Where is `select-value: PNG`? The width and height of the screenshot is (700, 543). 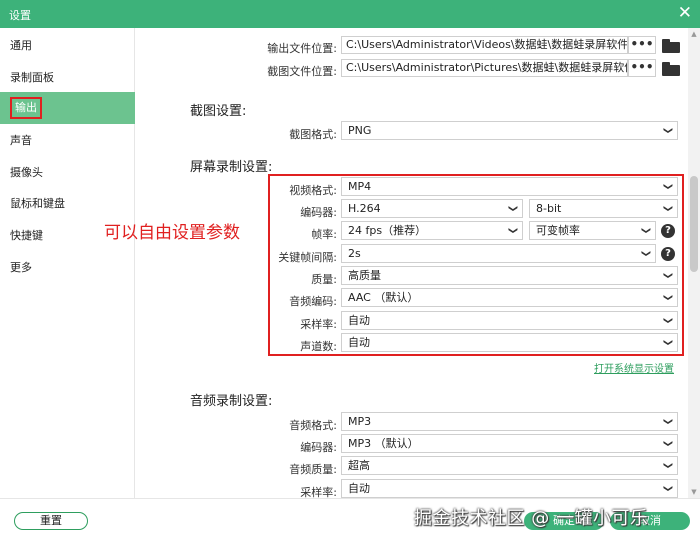 select-value: PNG is located at coordinates (360, 130).